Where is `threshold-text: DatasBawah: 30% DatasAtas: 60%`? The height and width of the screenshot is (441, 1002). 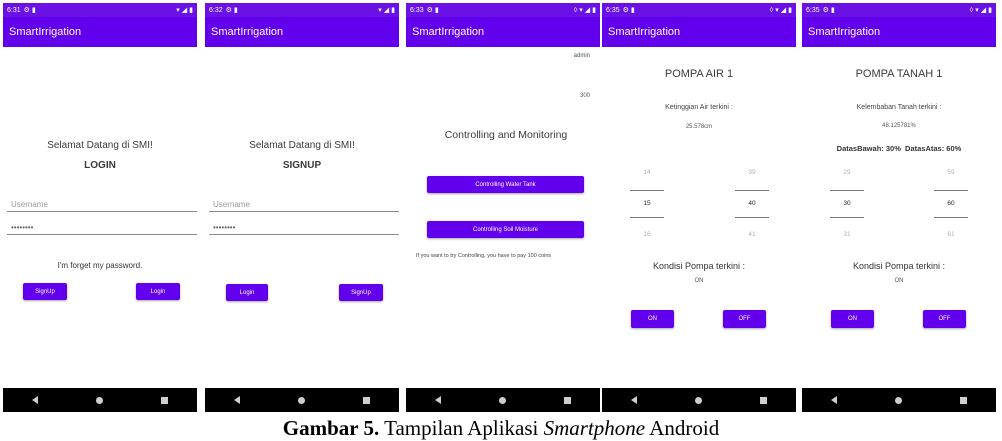
threshold-text: DatasBawah: 30% DatasAtas: 60% is located at coordinates (899, 148).